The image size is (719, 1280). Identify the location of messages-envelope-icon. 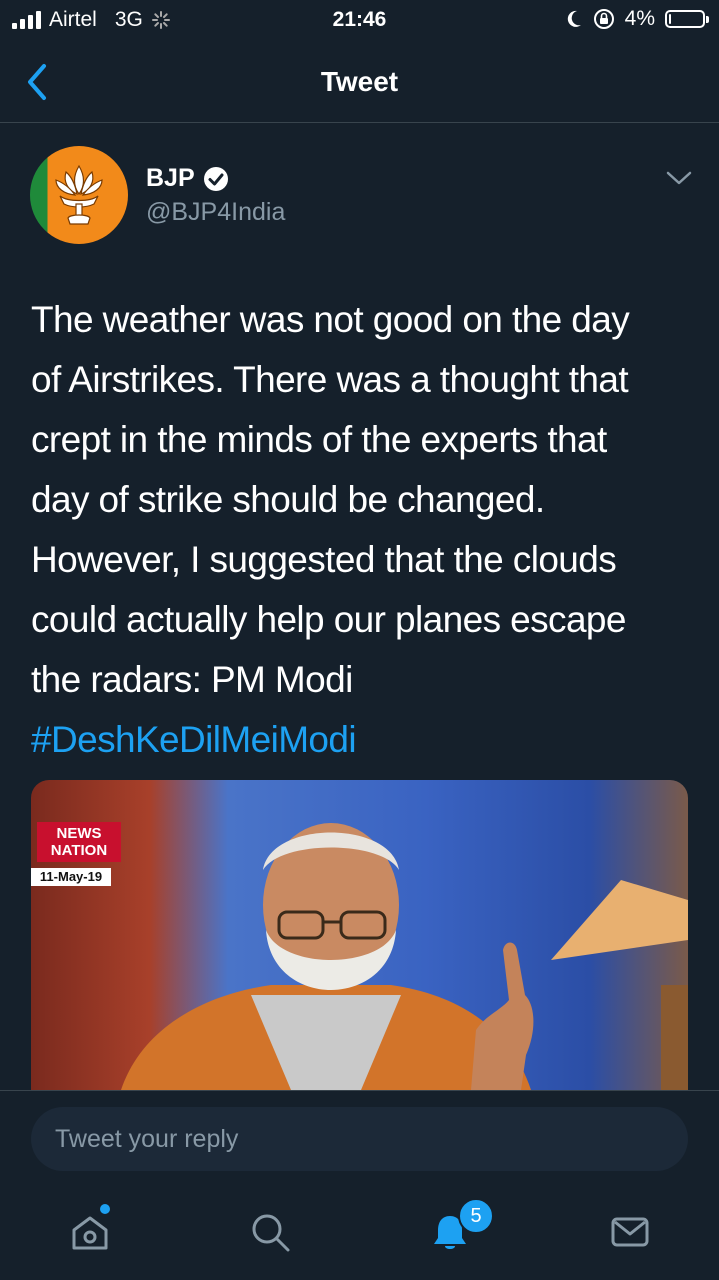
(630, 1232).